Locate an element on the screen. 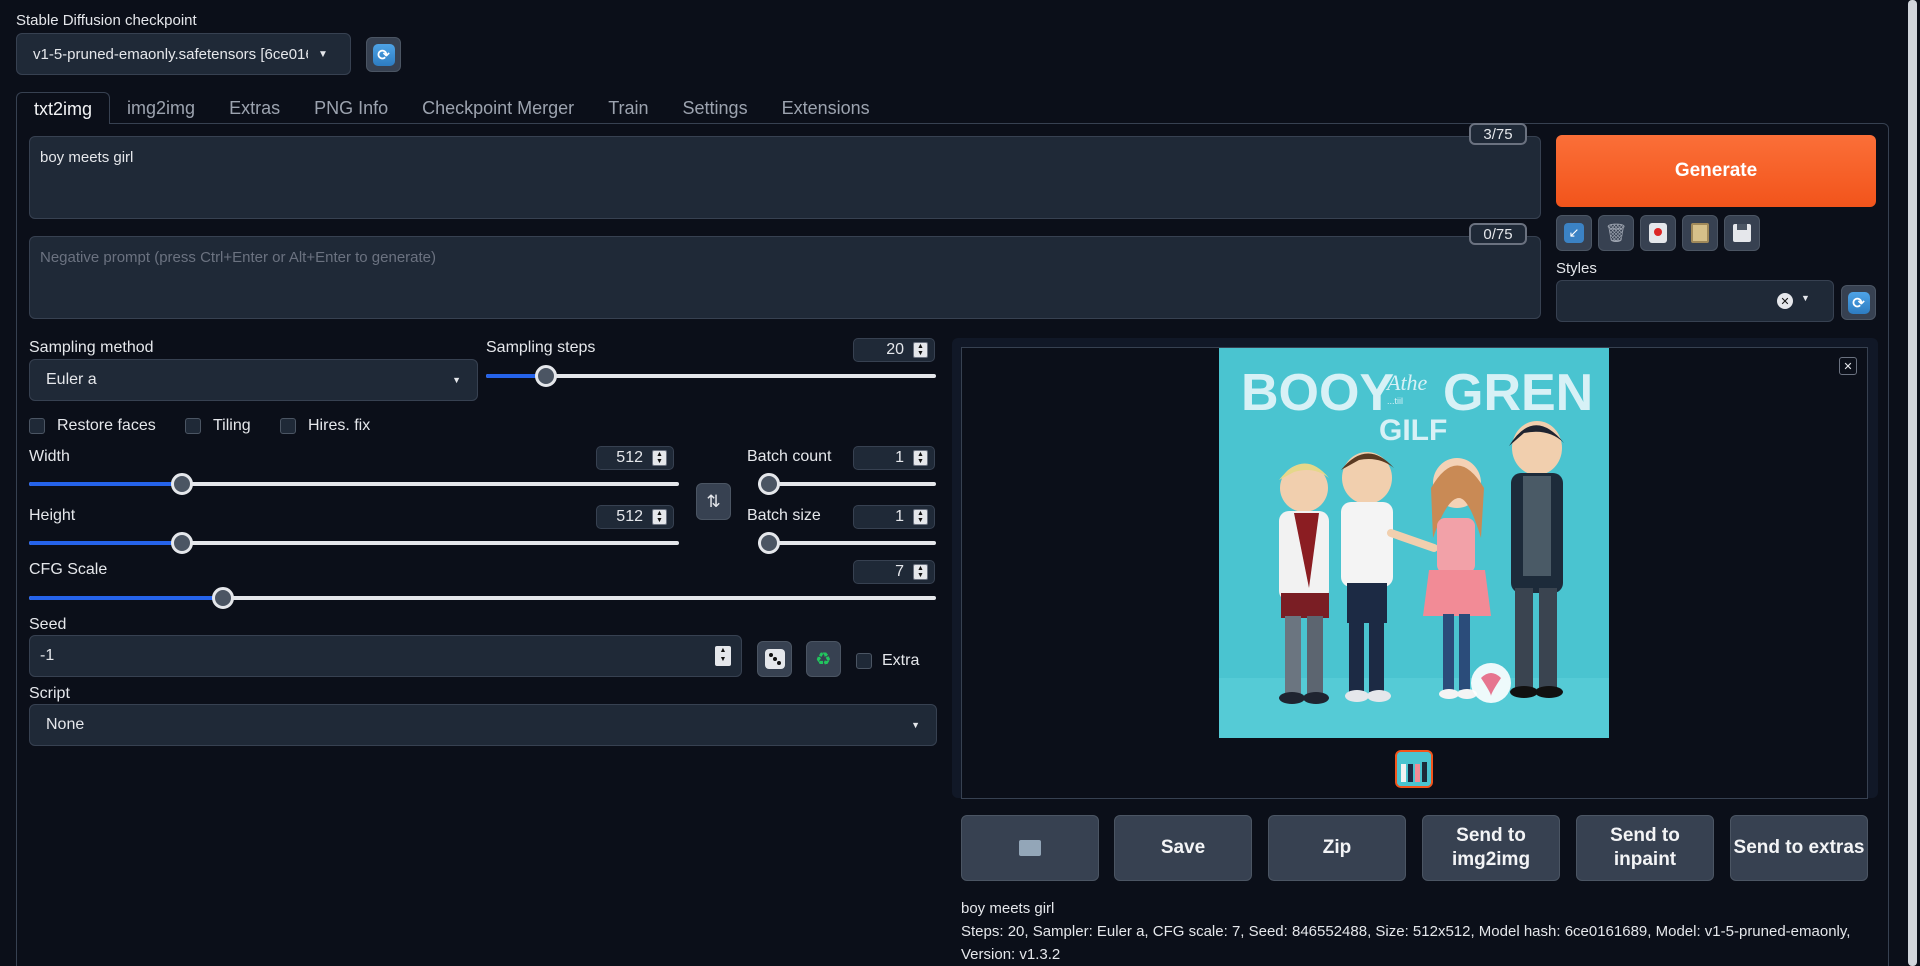  clear-icon: ✕ is located at coordinates (1785, 301).